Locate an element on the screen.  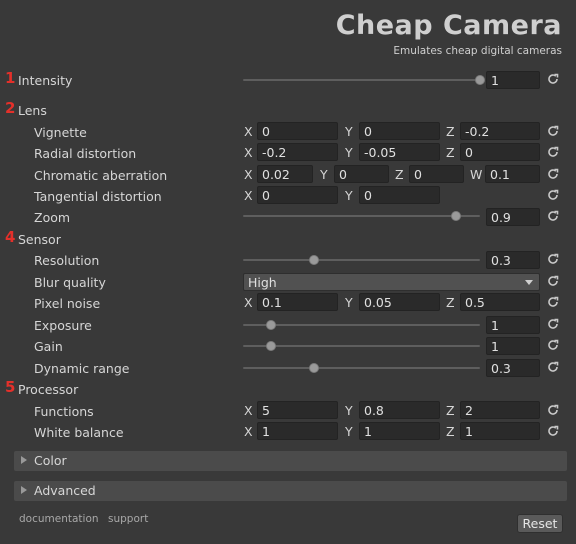
whitebalance-z-field: 1 is located at coordinates (500, 431).